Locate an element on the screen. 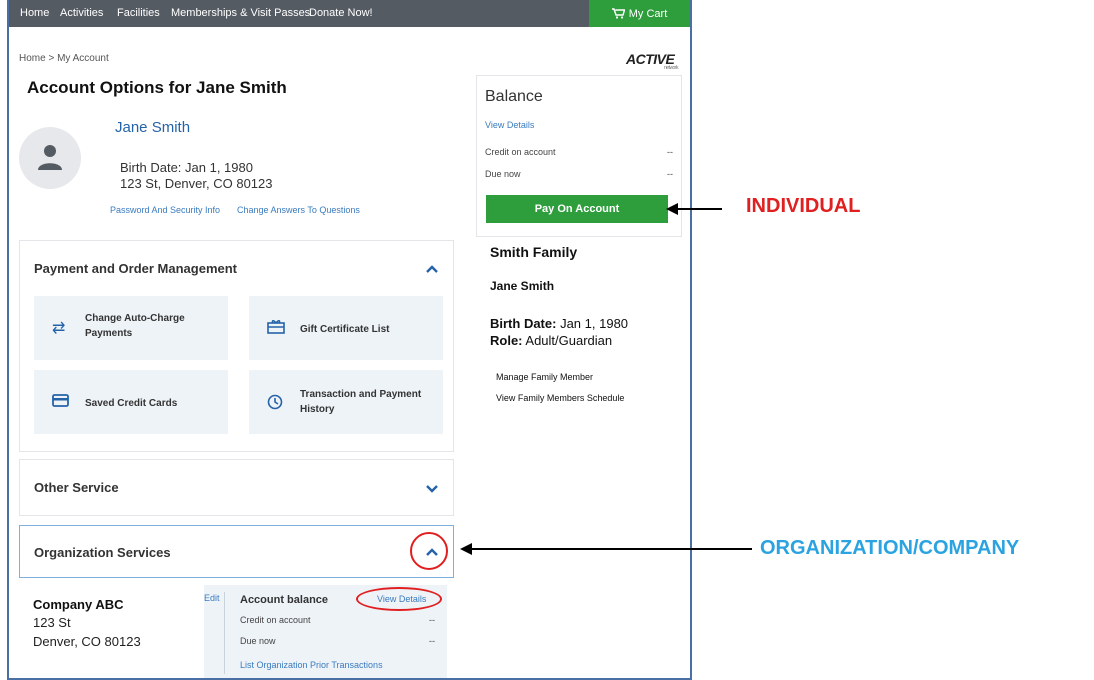 The height and width of the screenshot is (680, 1094). individual-annotation: INDIVIDUAL is located at coordinates (803, 206).